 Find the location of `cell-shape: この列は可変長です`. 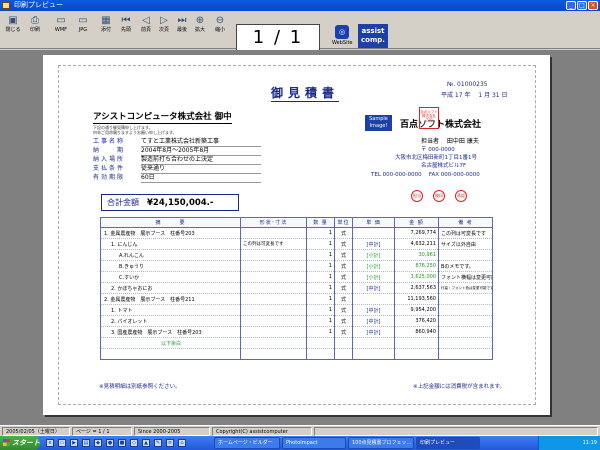

cell-shape: この列は可変長です is located at coordinates (273, 244).